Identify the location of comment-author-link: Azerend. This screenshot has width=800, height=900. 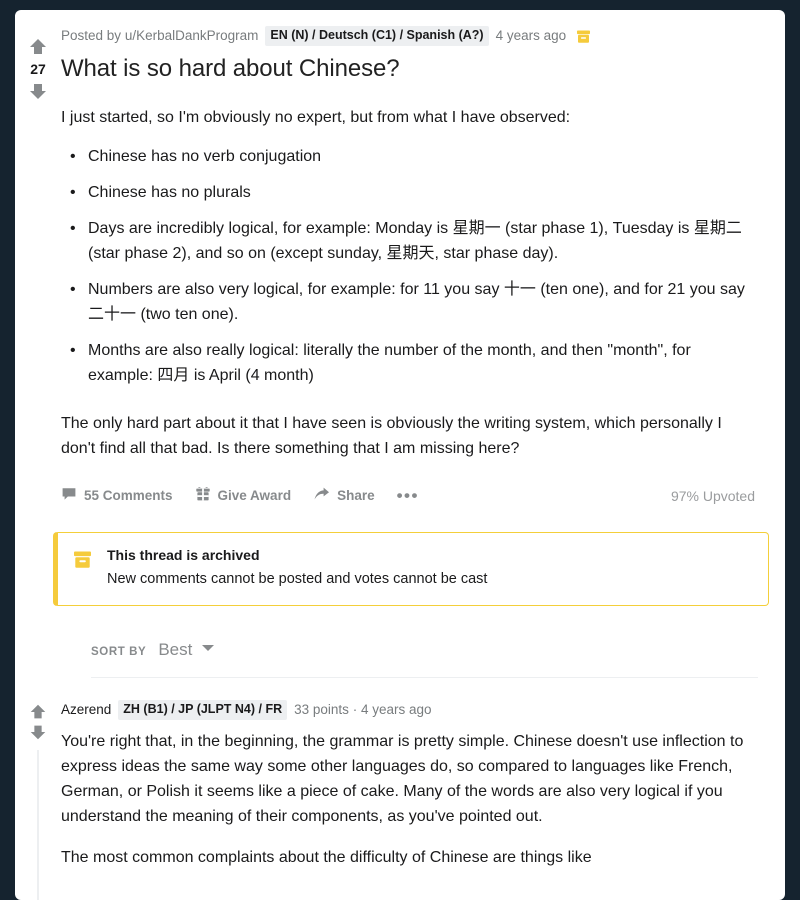
(86, 710).